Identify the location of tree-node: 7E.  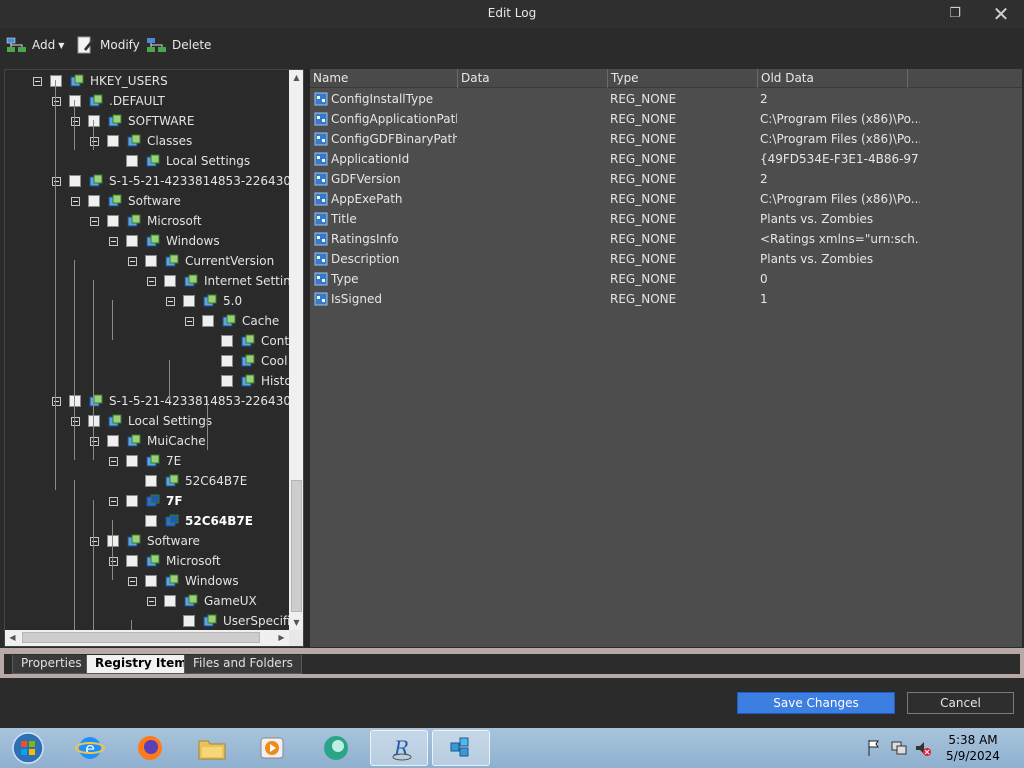
(145, 461).